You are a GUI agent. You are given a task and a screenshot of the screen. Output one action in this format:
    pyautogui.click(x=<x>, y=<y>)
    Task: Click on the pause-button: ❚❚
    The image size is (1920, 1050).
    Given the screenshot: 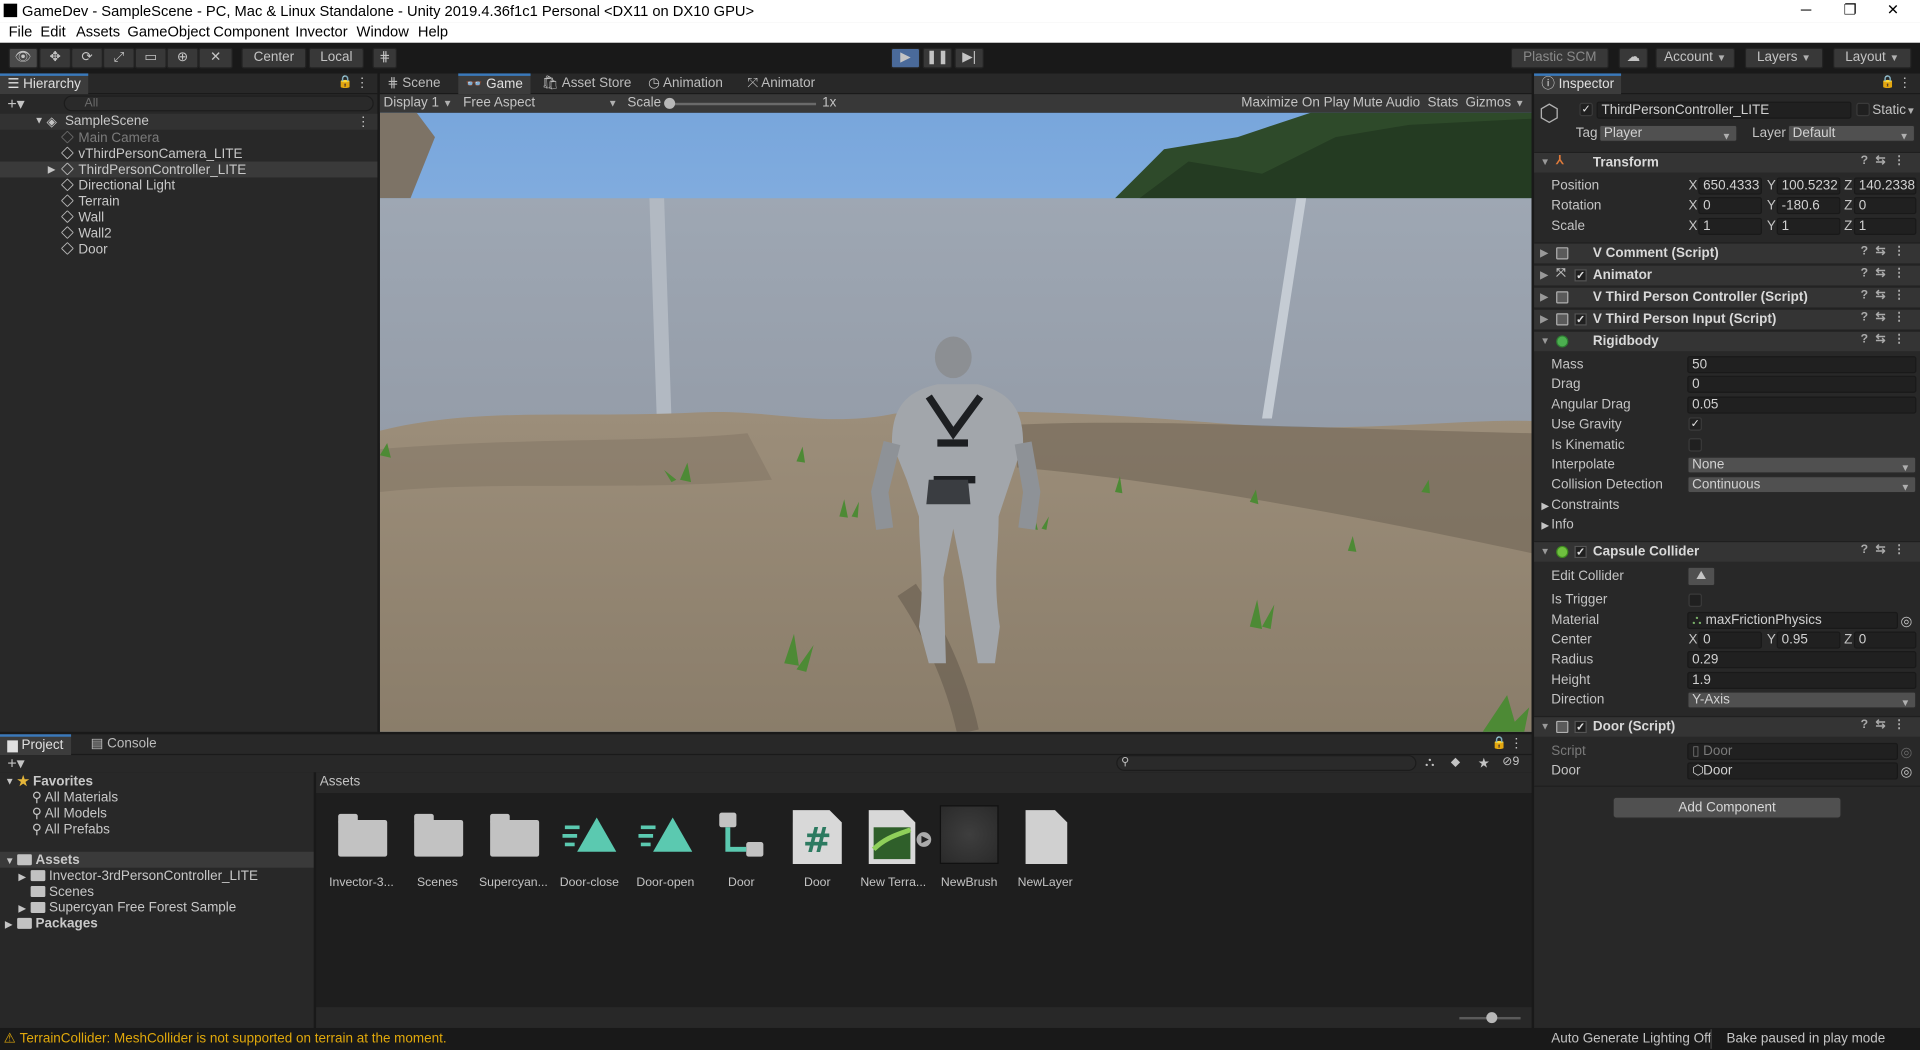 What is the action you would take?
    pyautogui.click(x=937, y=58)
    